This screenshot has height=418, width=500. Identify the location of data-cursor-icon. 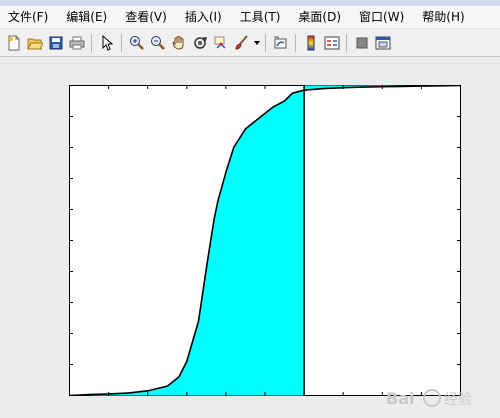
(221, 43).